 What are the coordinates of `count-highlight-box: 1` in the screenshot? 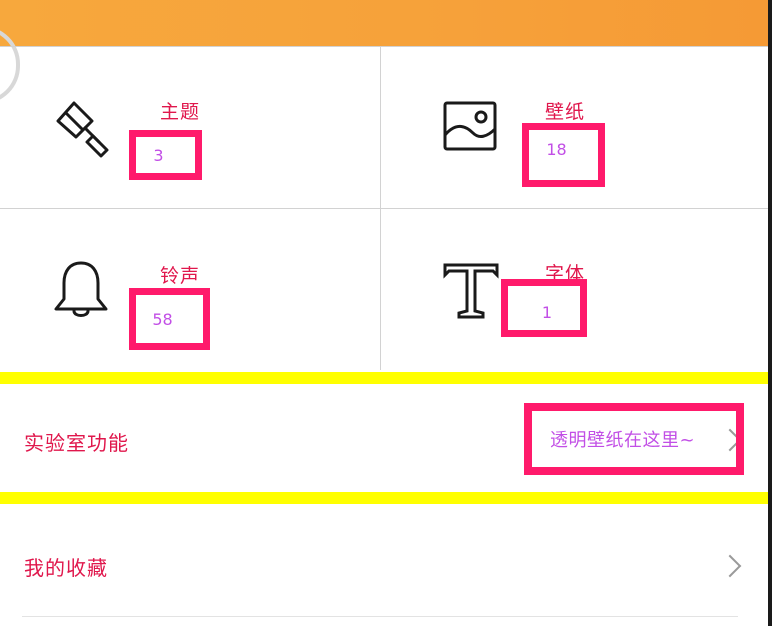 It's located at (544, 308).